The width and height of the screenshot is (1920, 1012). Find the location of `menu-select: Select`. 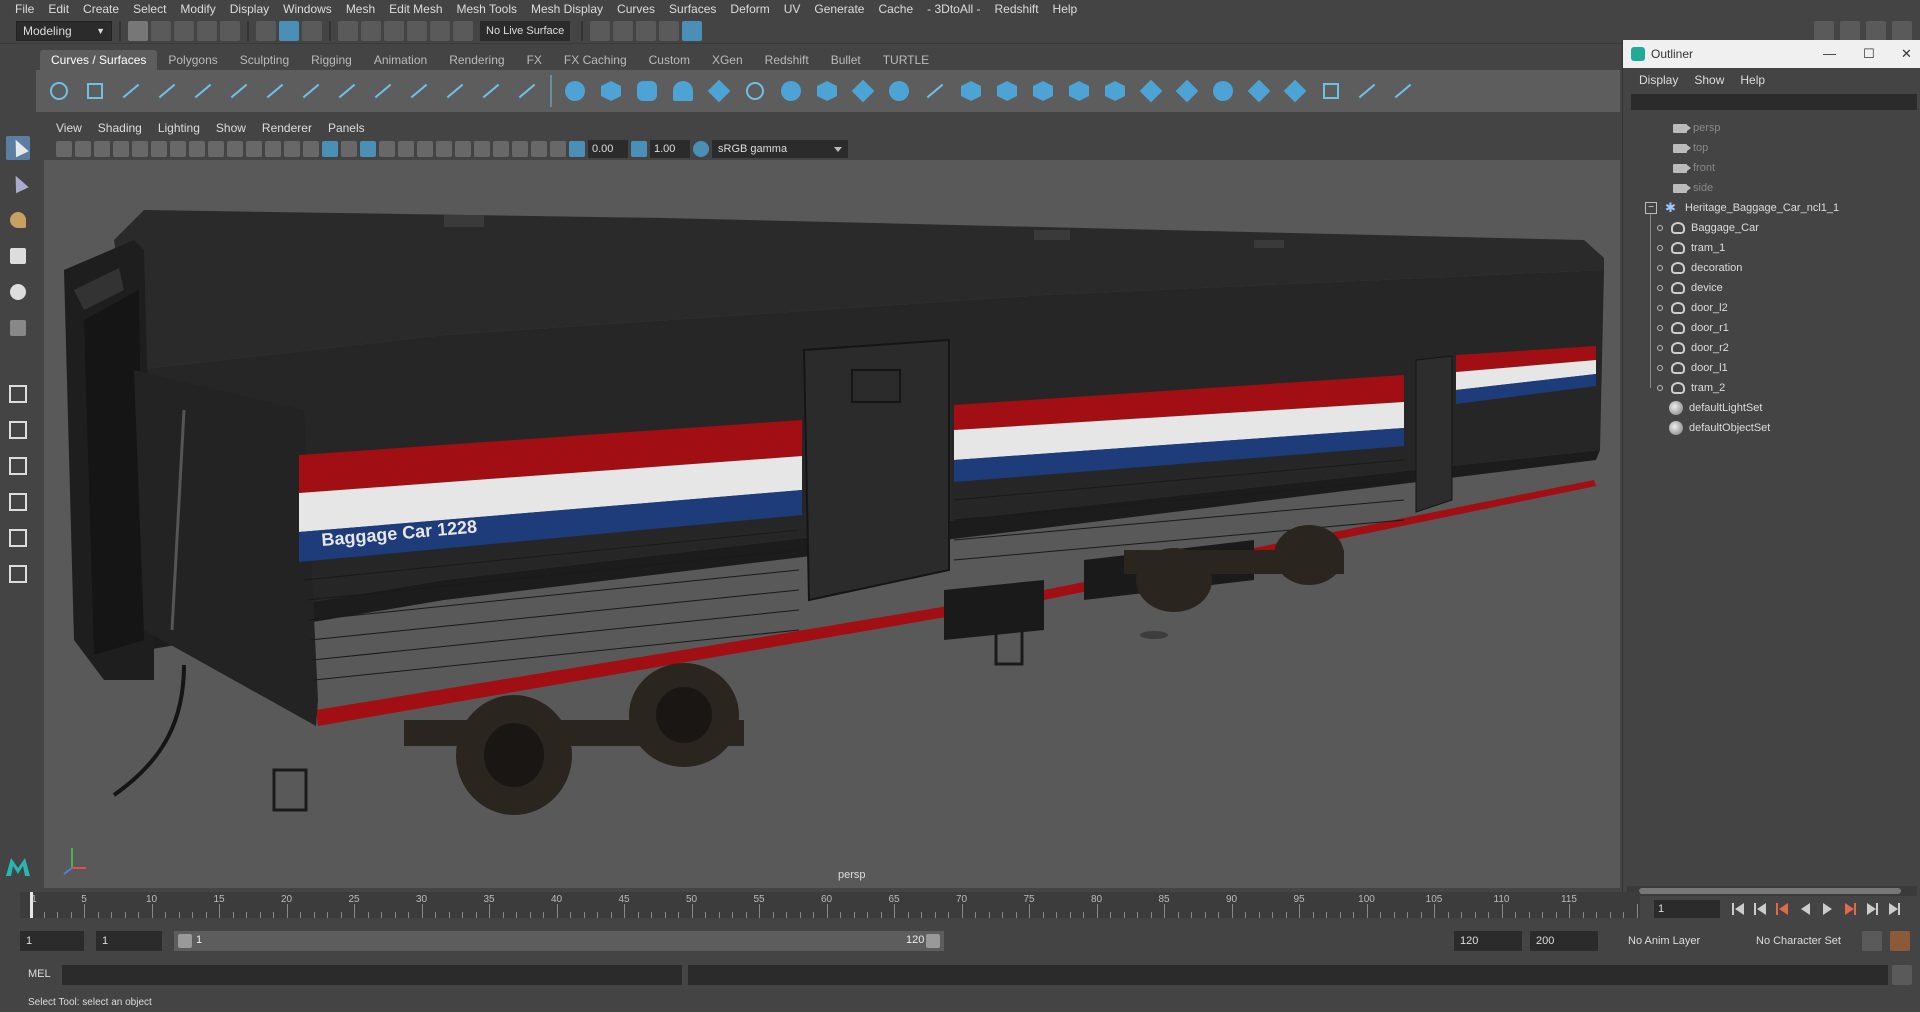

menu-select: Select is located at coordinates (149, 9).